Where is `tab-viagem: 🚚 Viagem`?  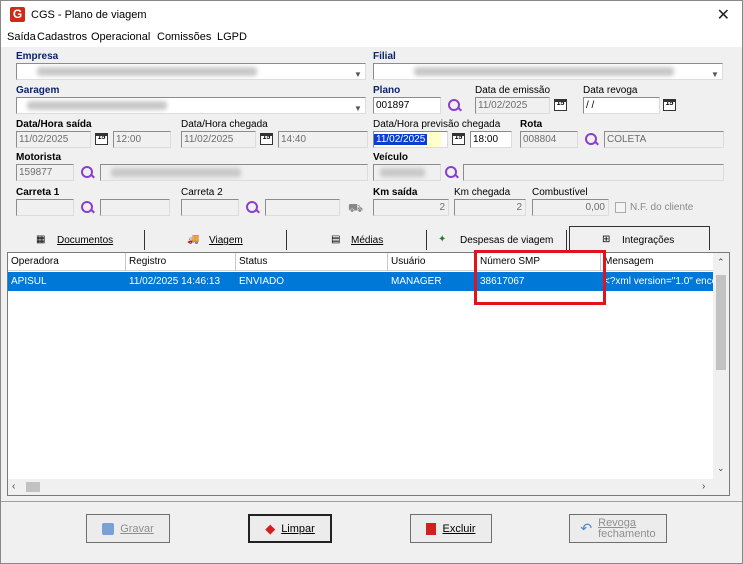 tab-viagem: 🚚 Viagem is located at coordinates (217, 240).